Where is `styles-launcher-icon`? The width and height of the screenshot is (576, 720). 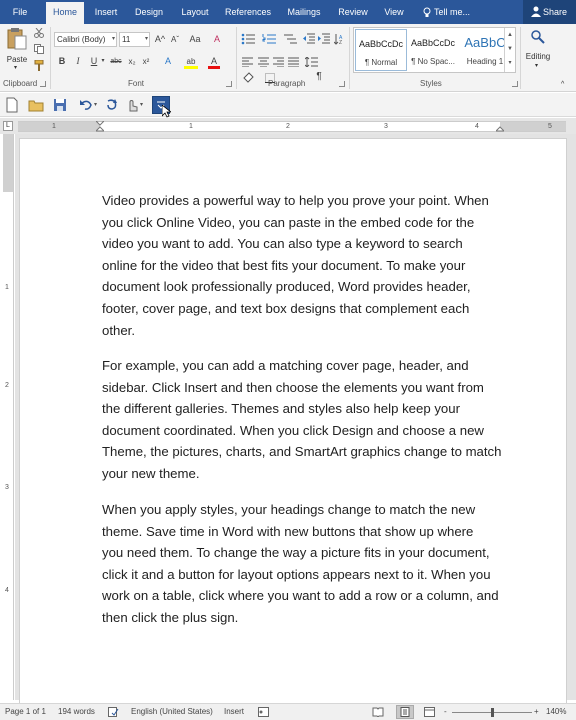
styles-launcher-icon is located at coordinates (515, 84).